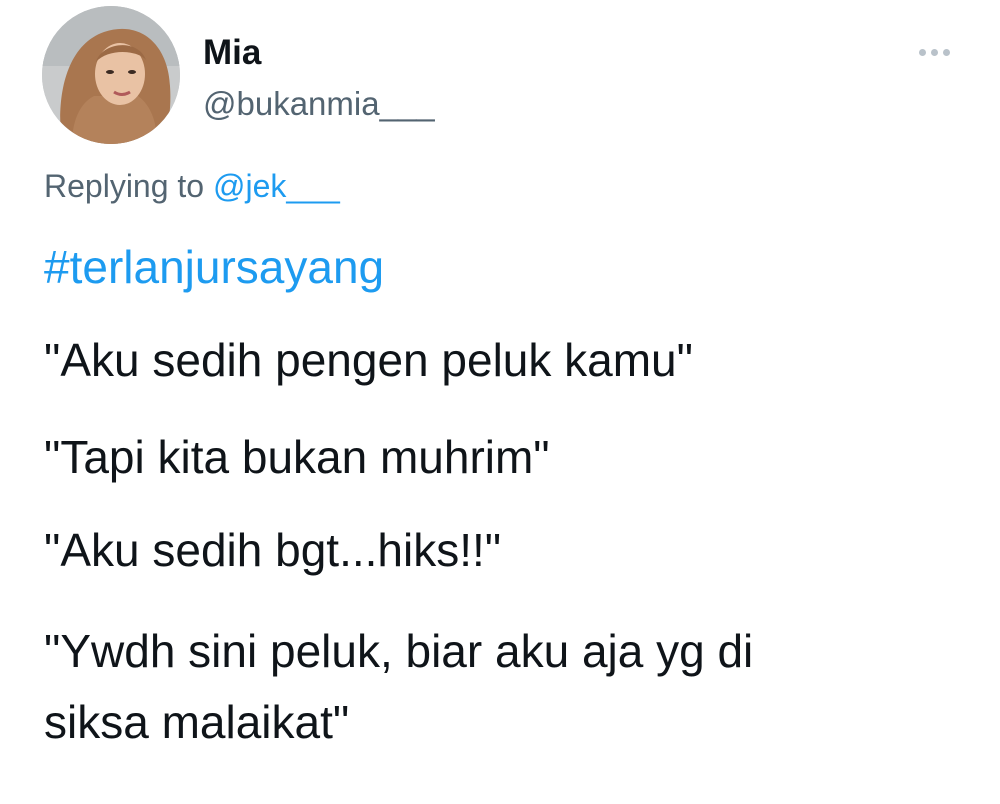 The width and height of the screenshot is (1000, 804). I want to click on tweet-text-line: "Ywdh sini peluk, biar aku aja yg di, so click(399, 651).